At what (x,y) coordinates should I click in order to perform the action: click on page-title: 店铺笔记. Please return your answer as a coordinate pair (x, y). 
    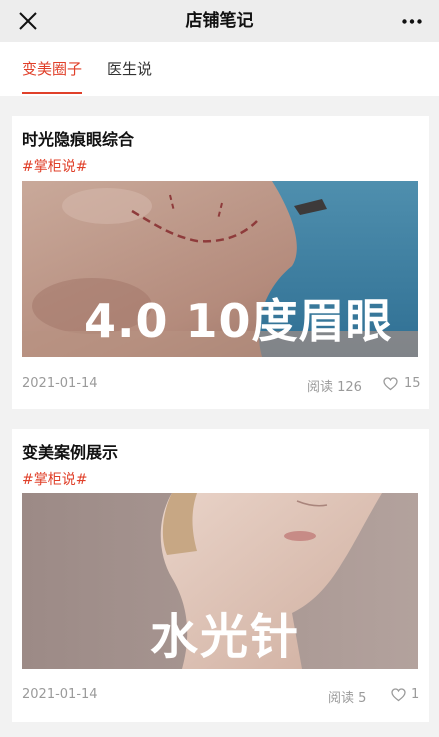
    Looking at the image, I should click on (219, 21).